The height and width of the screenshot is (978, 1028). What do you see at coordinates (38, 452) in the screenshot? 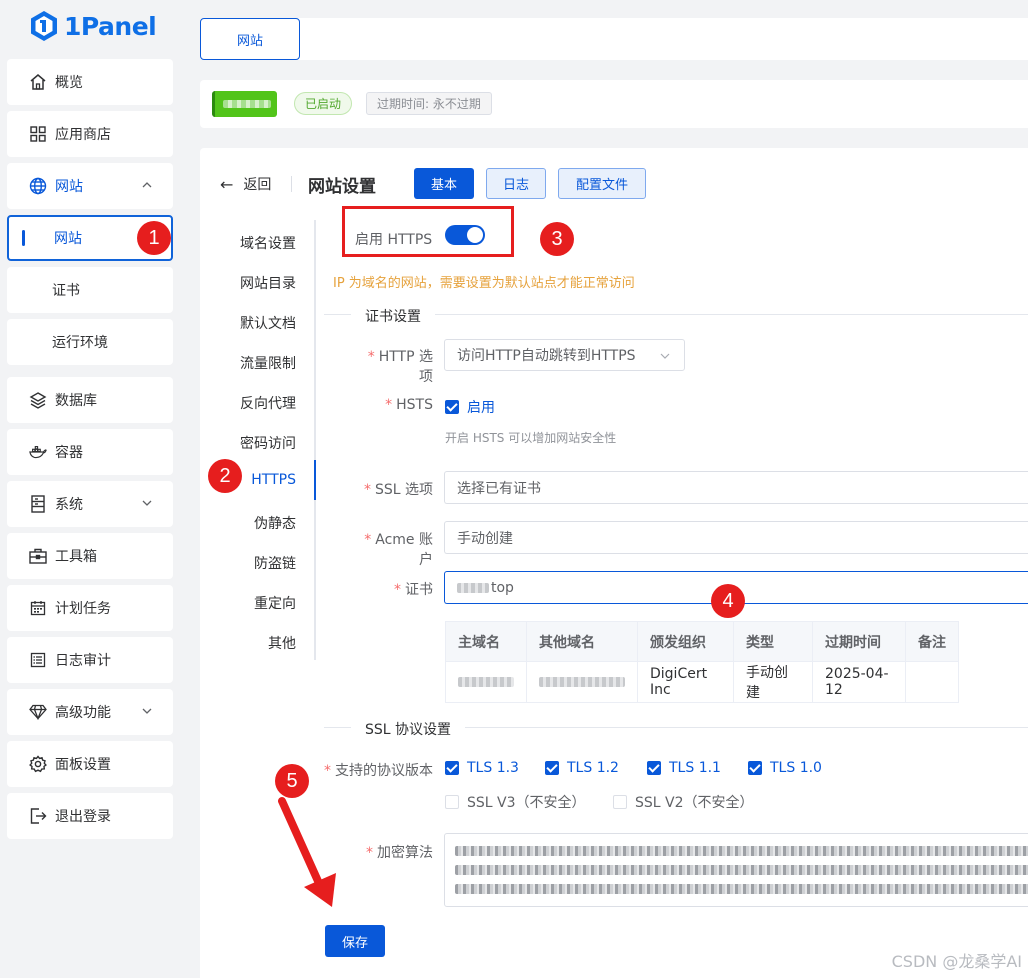
I see `docker-icon` at bounding box center [38, 452].